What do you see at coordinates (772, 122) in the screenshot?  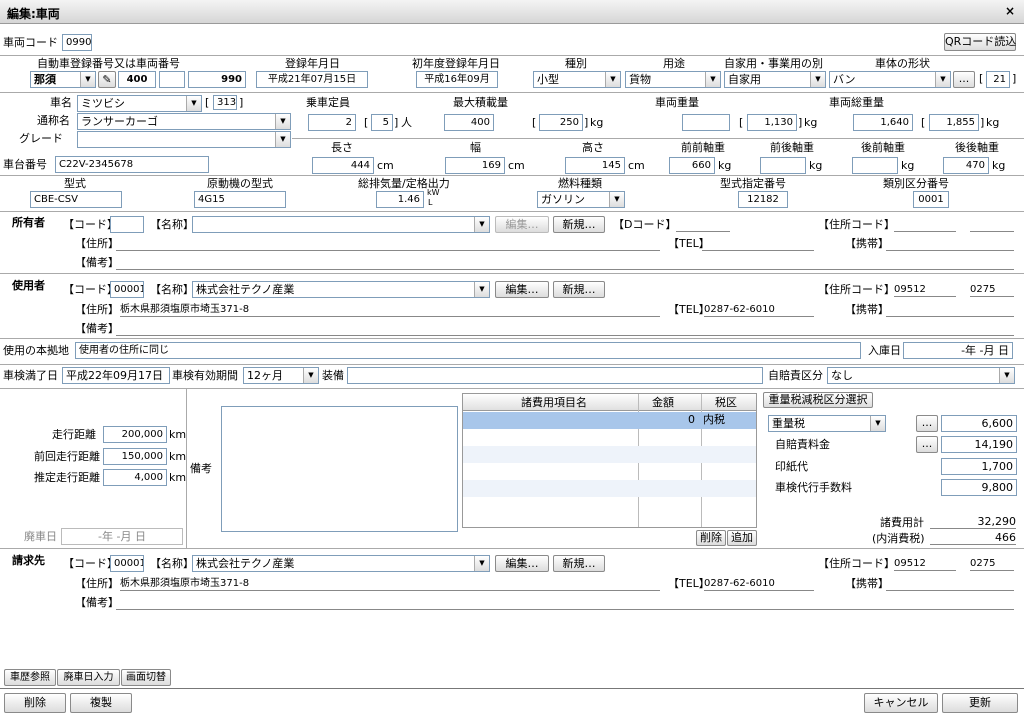 I see `weight-sub-field: 1,130` at bounding box center [772, 122].